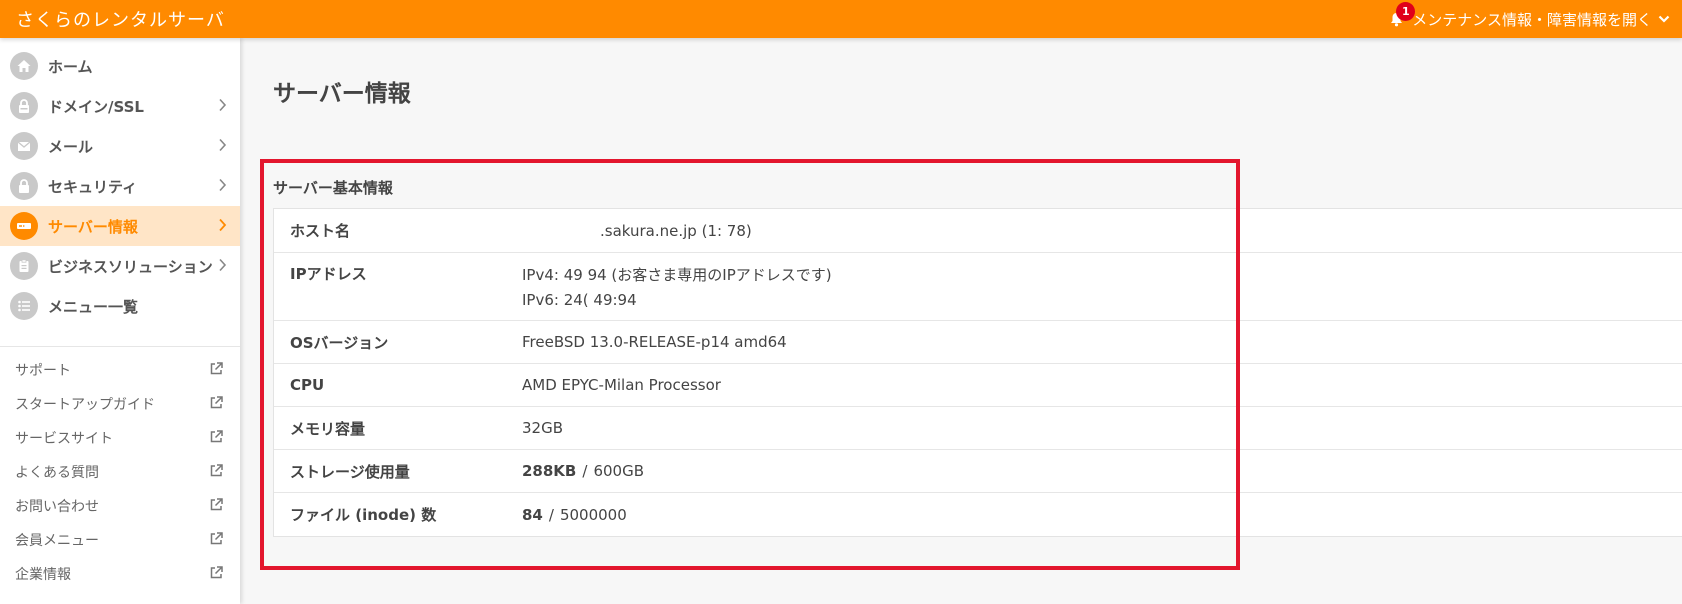 The image size is (1682, 604). I want to click on bell-icon: 1, so click(1402, 15).